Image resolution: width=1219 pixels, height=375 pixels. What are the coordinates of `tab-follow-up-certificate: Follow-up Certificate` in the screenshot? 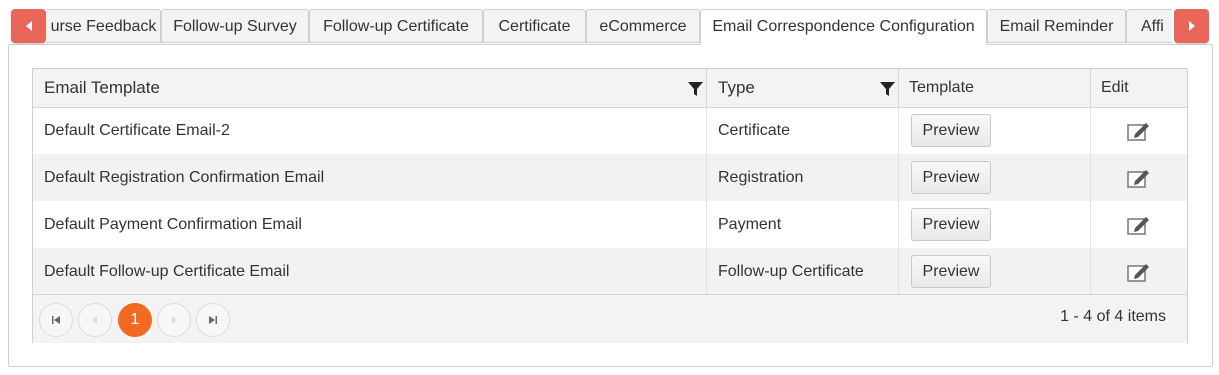 It's located at (396, 26).